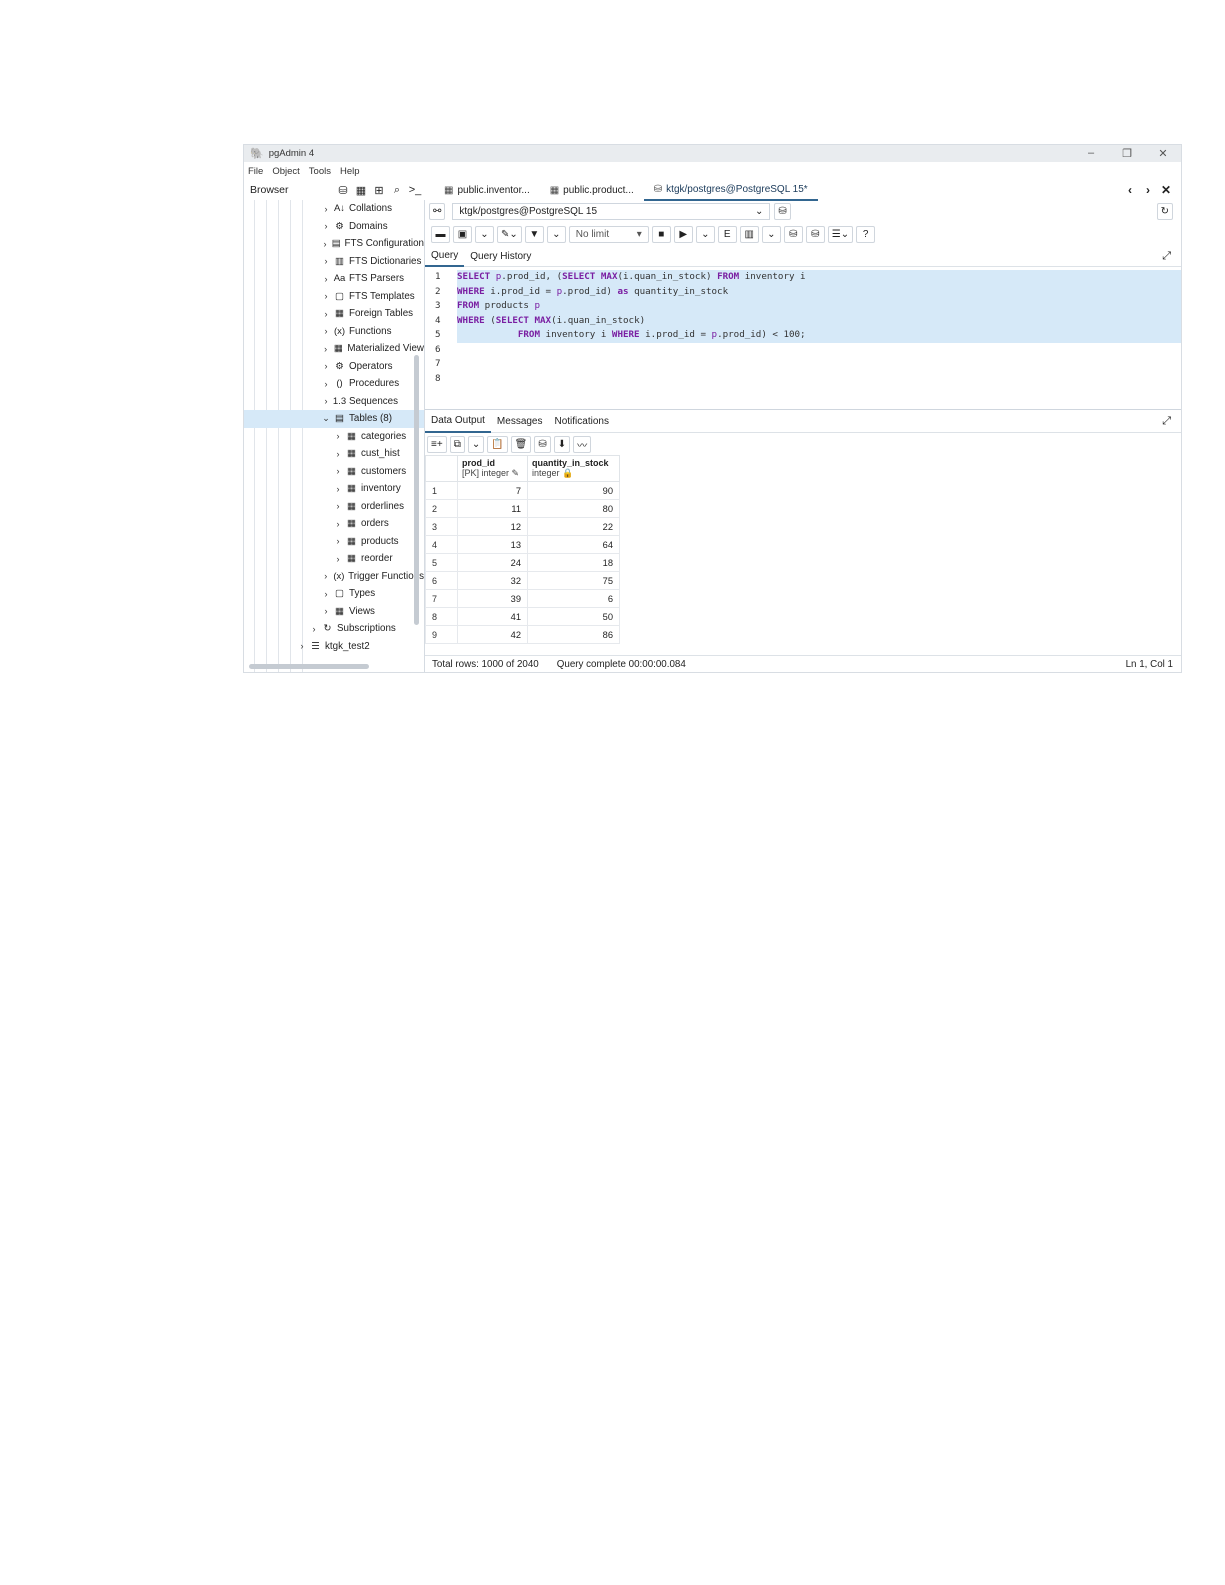 This screenshot has width=1225, height=1585. What do you see at coordinates (611, 211) in the screenshot?
I see `connection-select: ktgk/postgres@PostgreSQL 15 ⌄` at bounding box center [611, 211].